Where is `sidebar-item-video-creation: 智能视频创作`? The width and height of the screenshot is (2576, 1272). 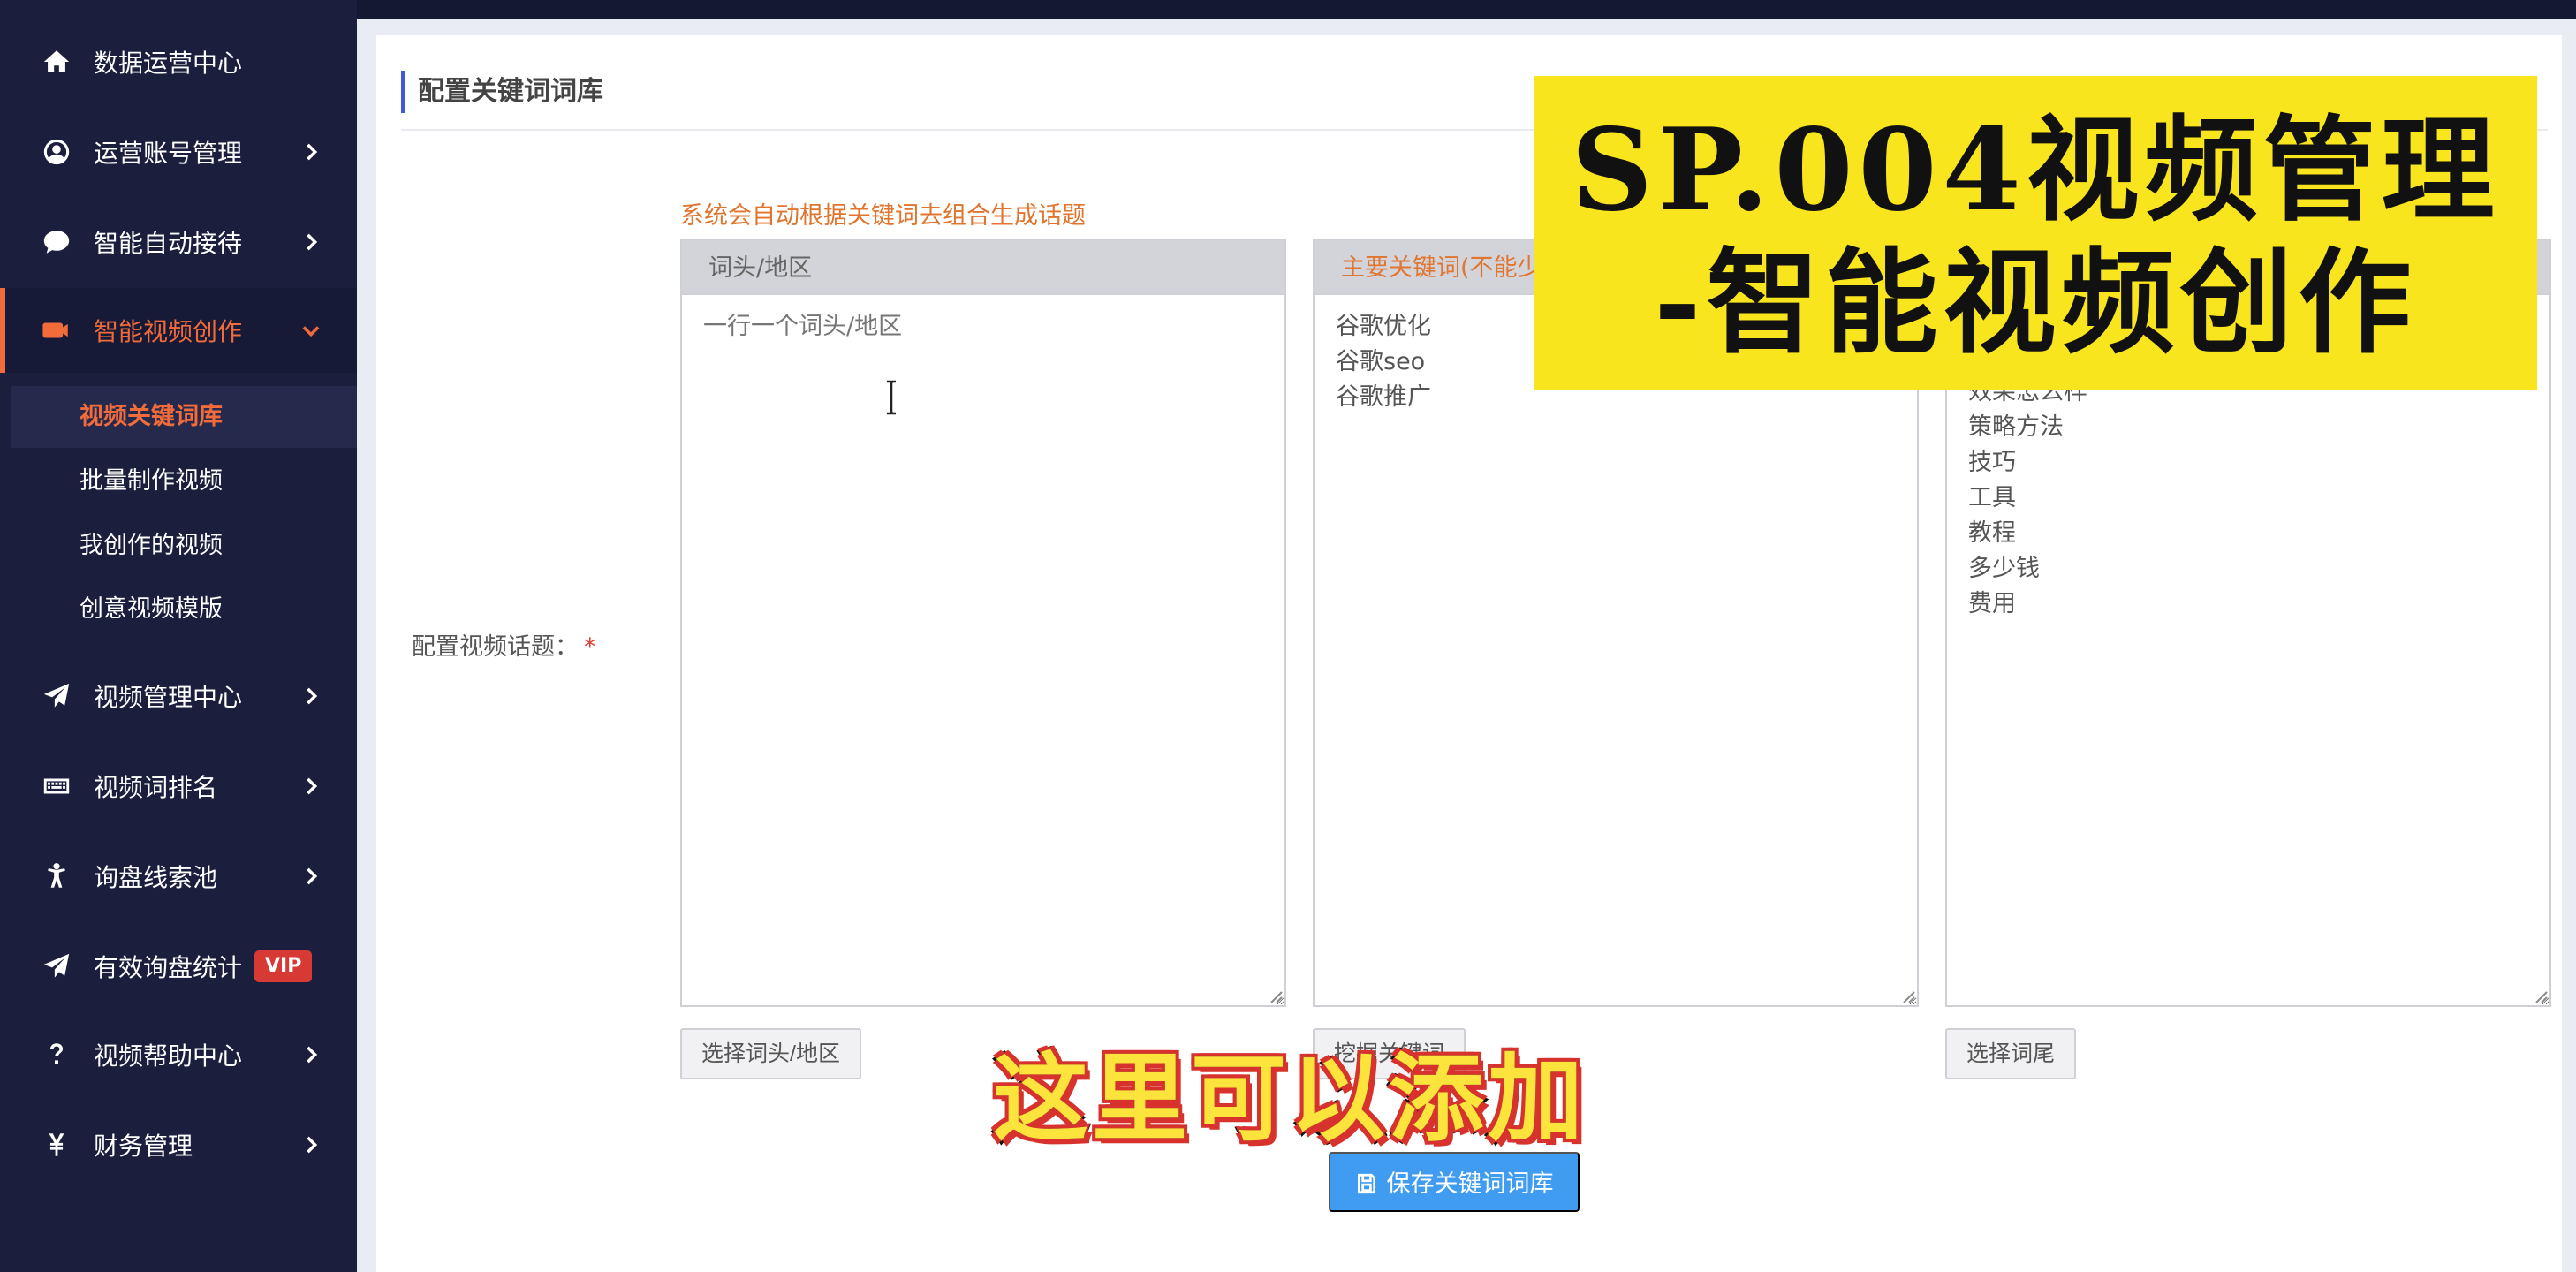 sidebar-item-video-creation: 智能视频创作 is located at coordinates (179, 330).